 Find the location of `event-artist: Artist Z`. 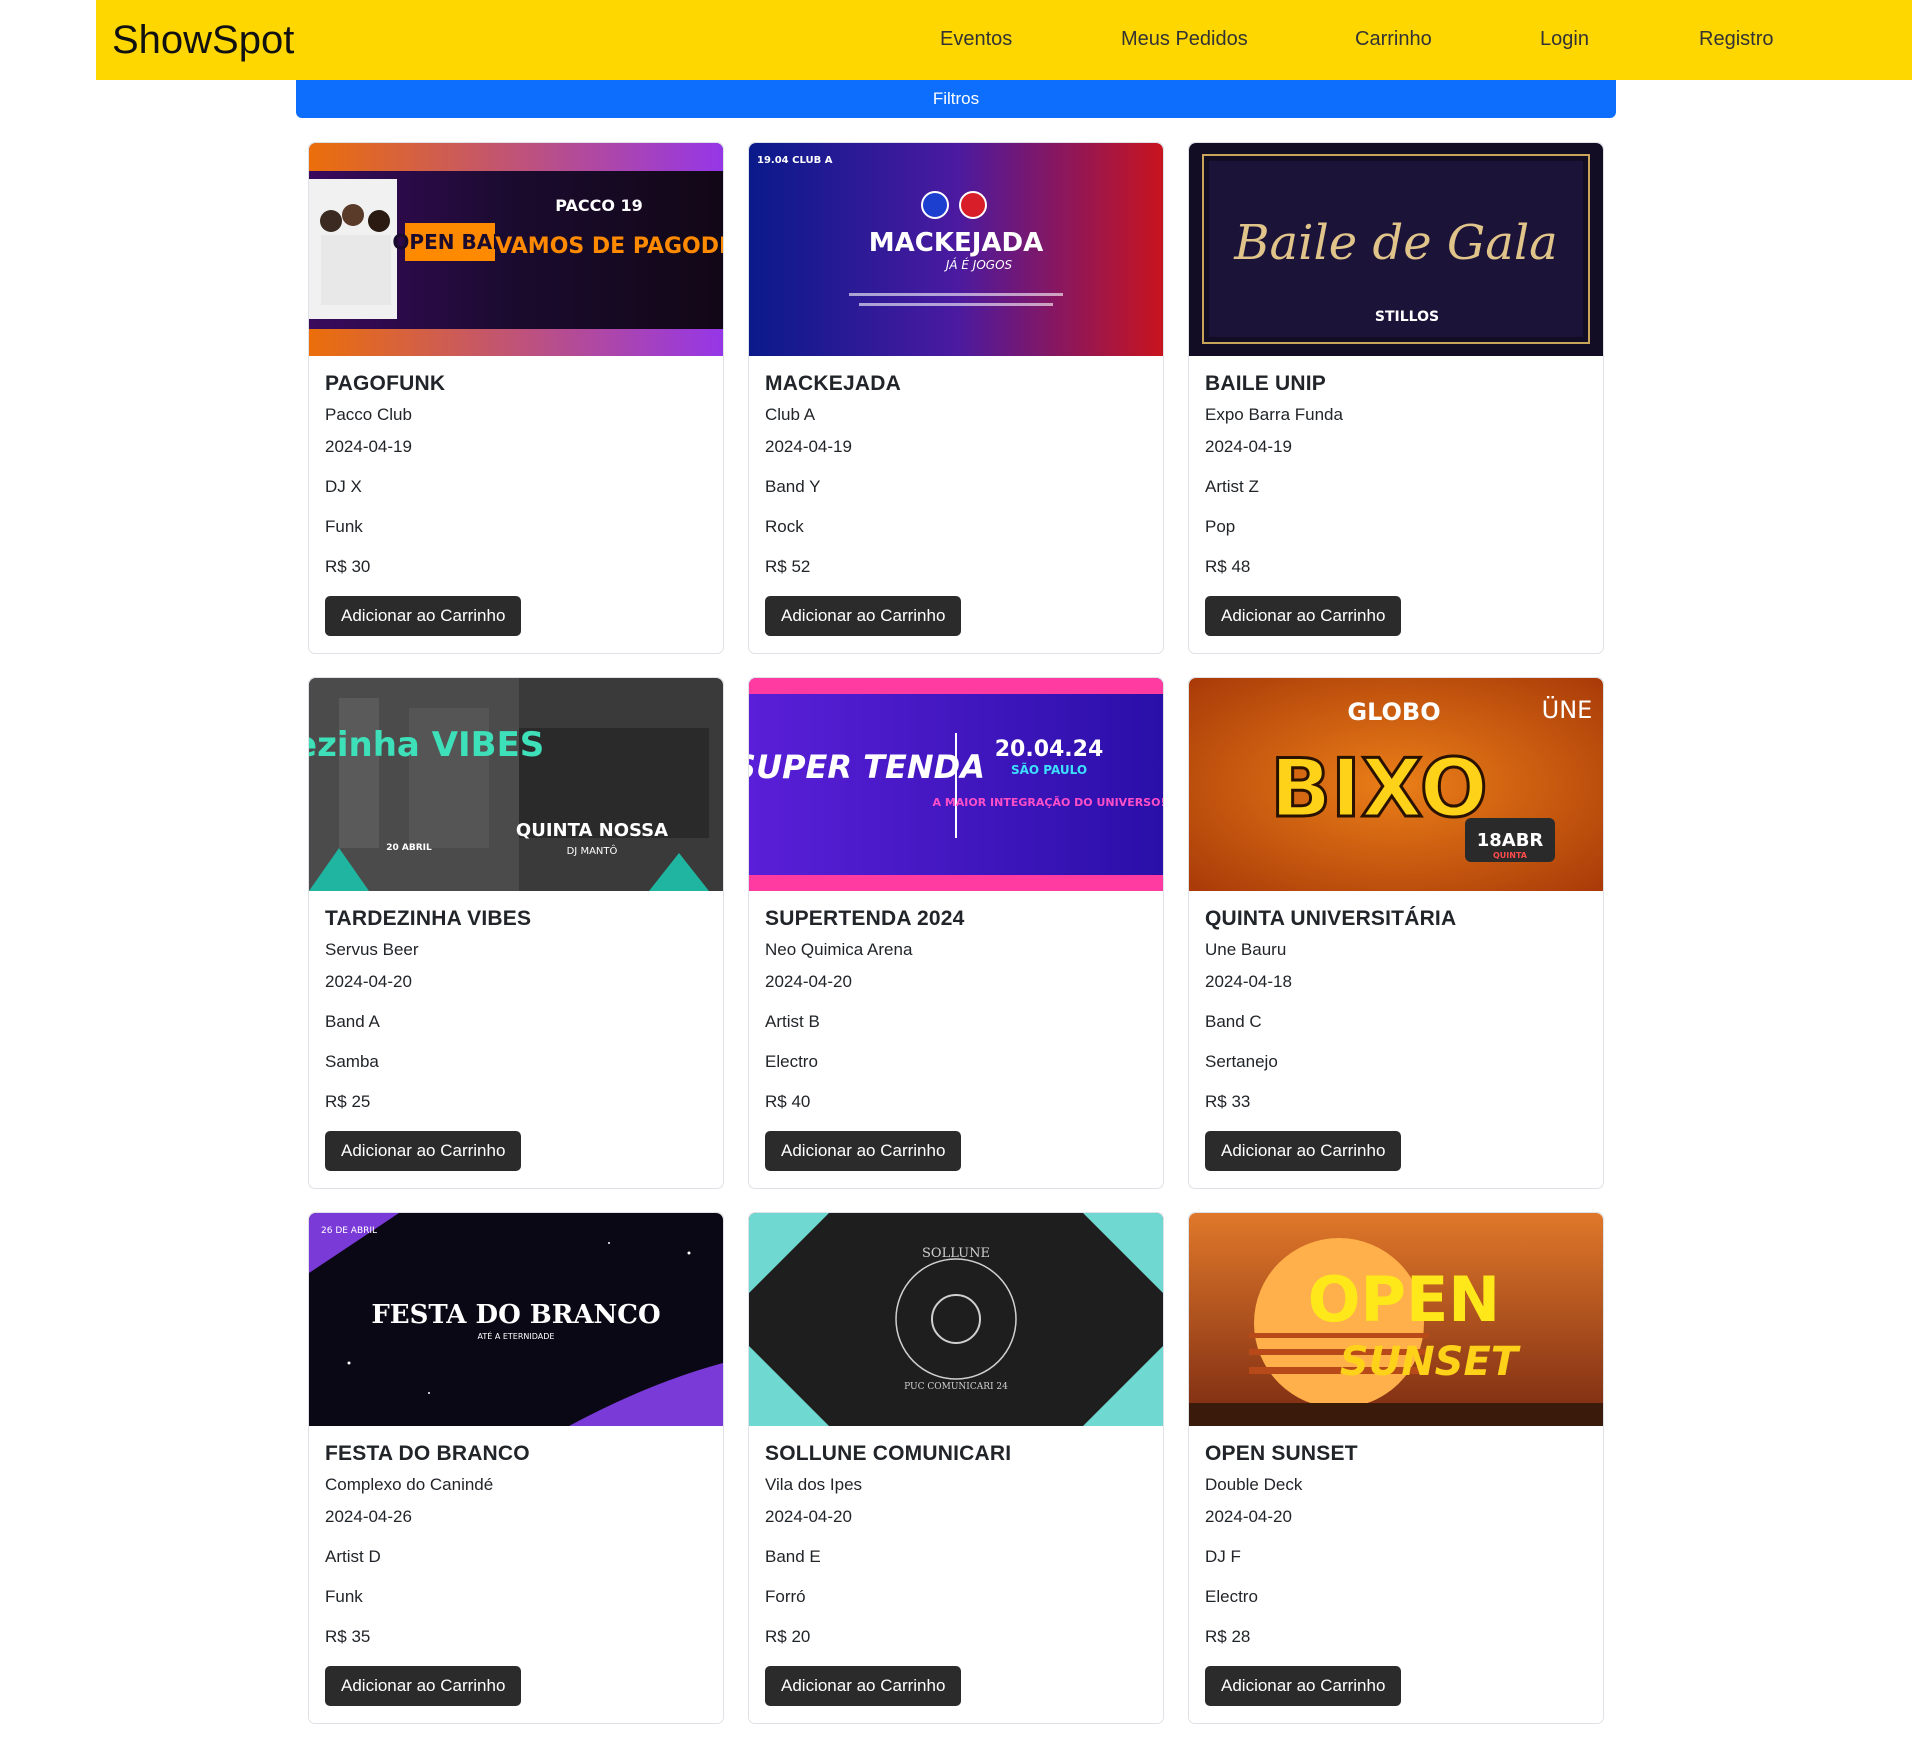

event-artist: Artist Z is located at coordinates (1232, 486).